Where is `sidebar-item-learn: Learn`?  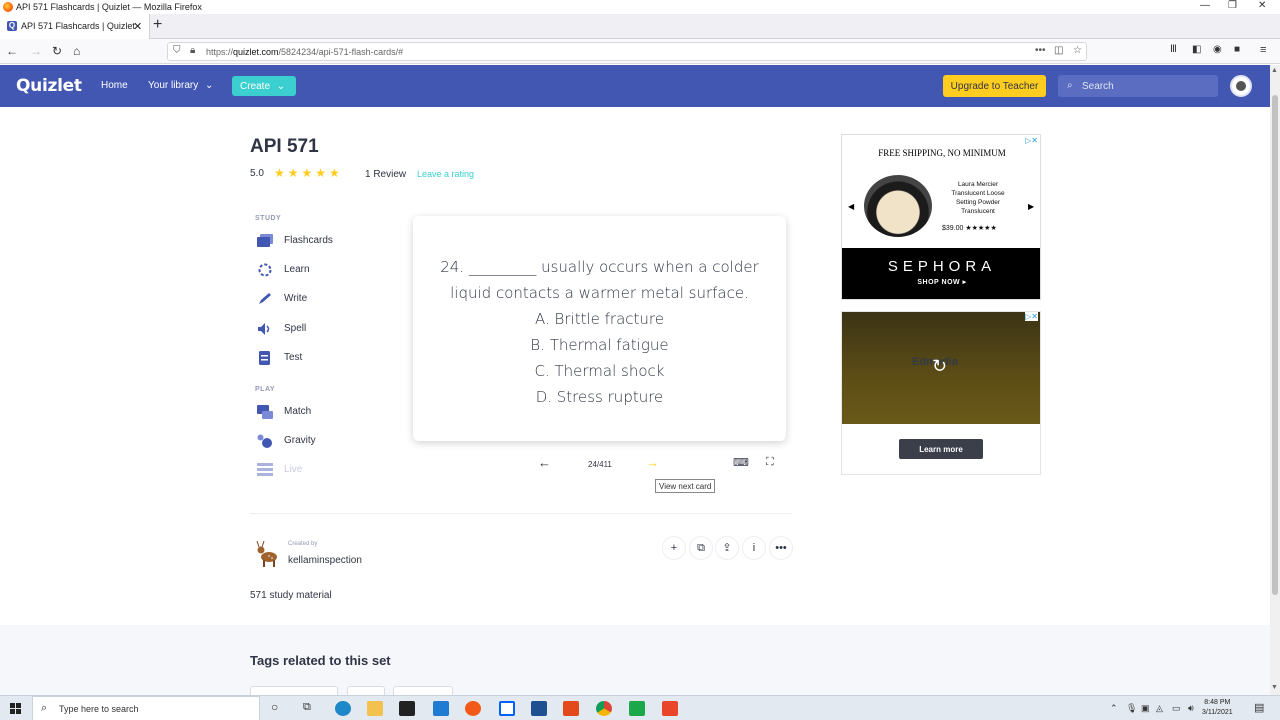
sidebar-item-learn: Learn is located at coordinates (322, 271).